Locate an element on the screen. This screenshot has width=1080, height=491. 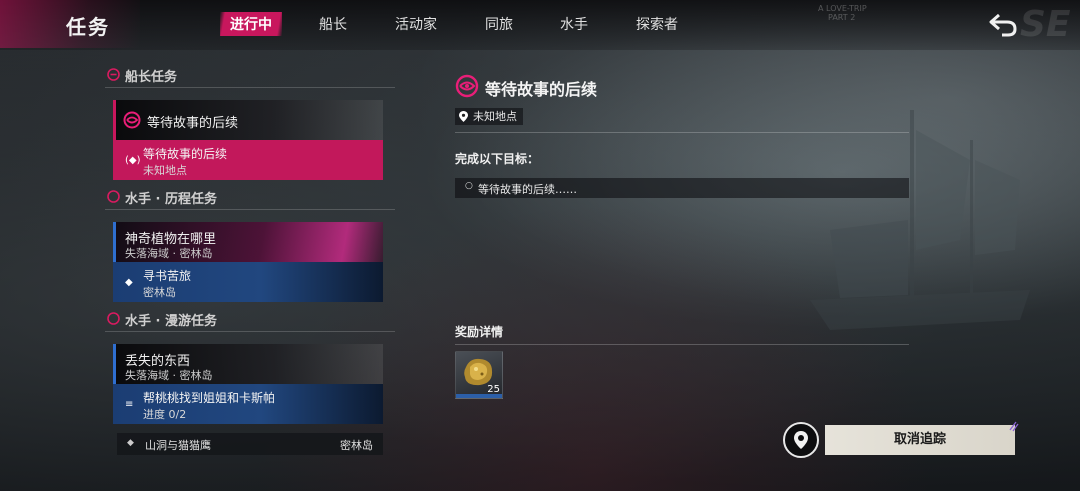
tab-activist: 活动家 is located at coordinates (416, 24).